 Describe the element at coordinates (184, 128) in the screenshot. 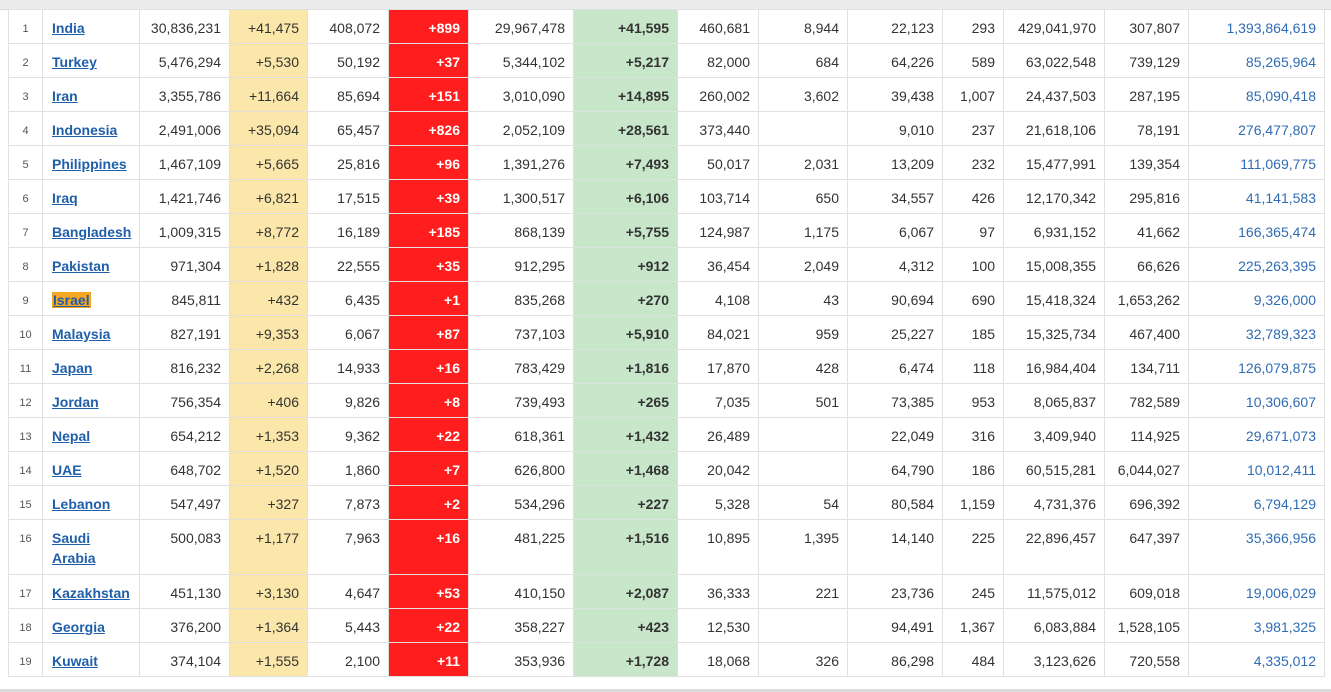

I see `total-cases-cell: 2,491,006` at that location.